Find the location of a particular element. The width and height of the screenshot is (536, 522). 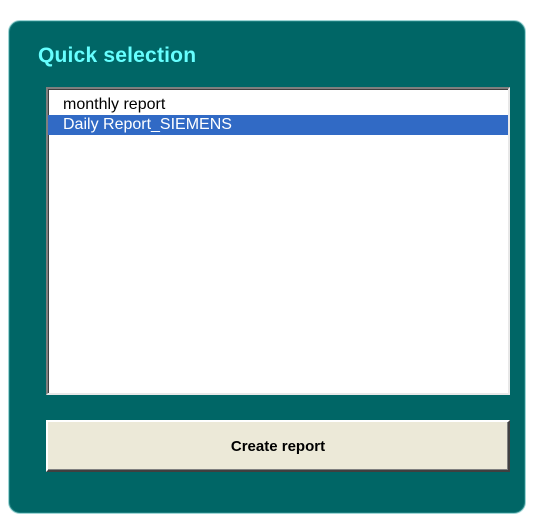

panel-title: Quick selection is located at coordinates (117, 55).